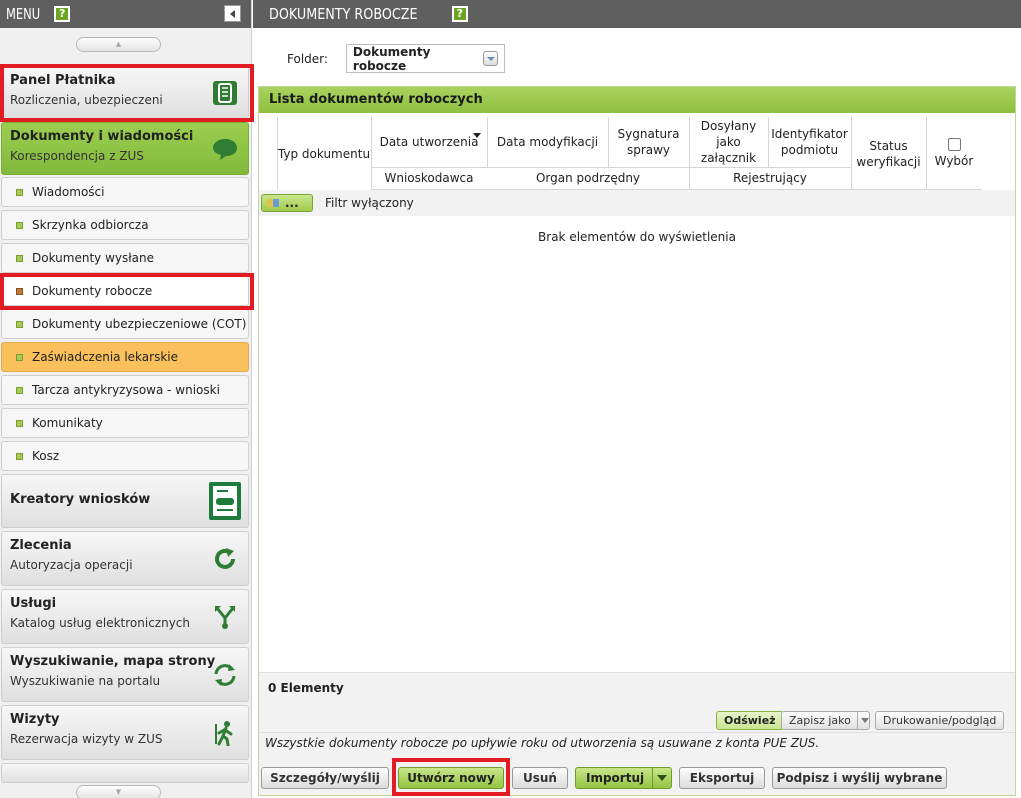 This screenshot has height=798, width=1021. I want to click on sidebar-item-subtitle: Korespondencja z ZUS, so click(77, 156).